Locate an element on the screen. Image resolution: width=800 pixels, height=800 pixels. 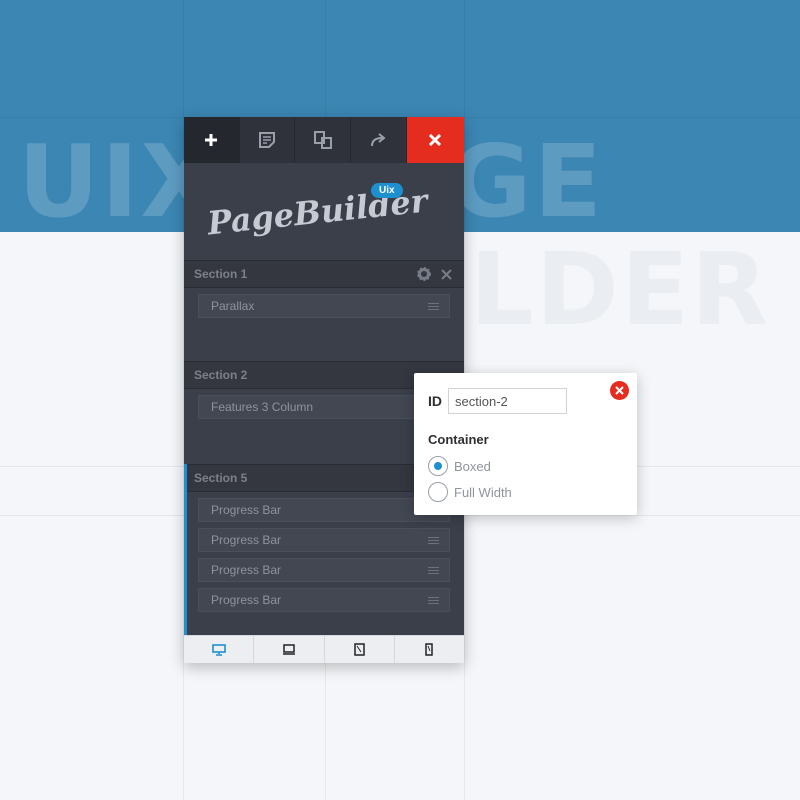
close-builder-button is located at coordinates (435, 140).